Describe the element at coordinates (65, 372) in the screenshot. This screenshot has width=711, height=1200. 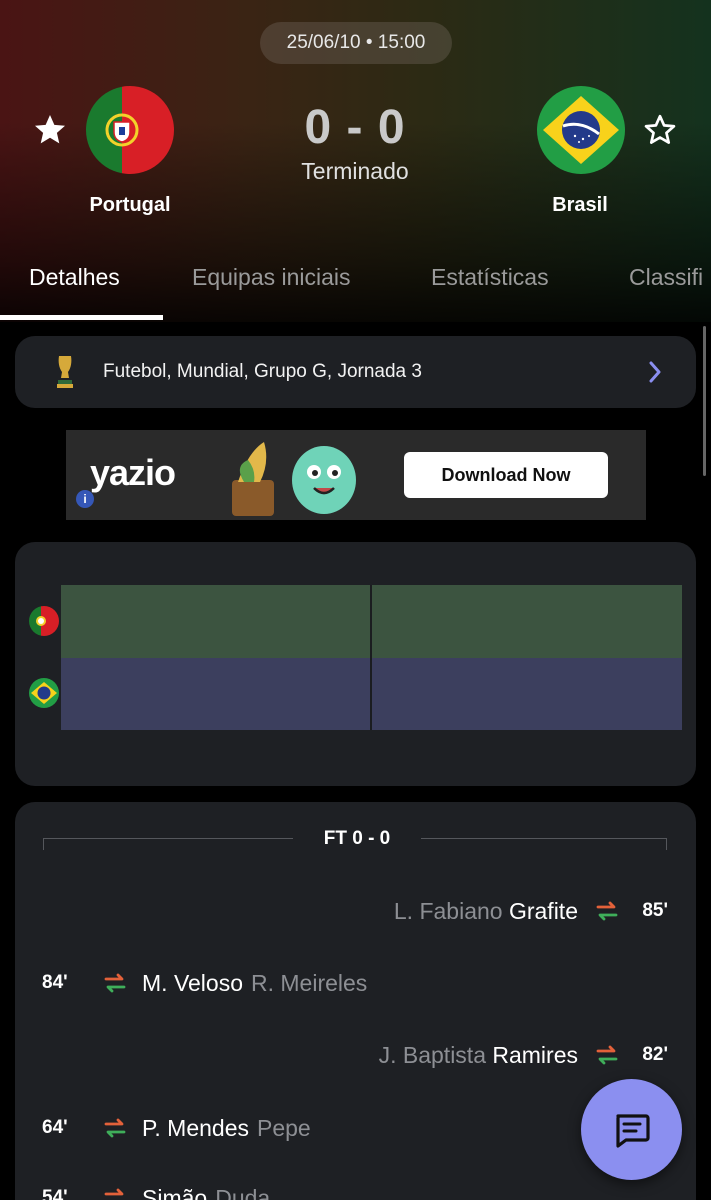
I see `trophy-icon` at that location.